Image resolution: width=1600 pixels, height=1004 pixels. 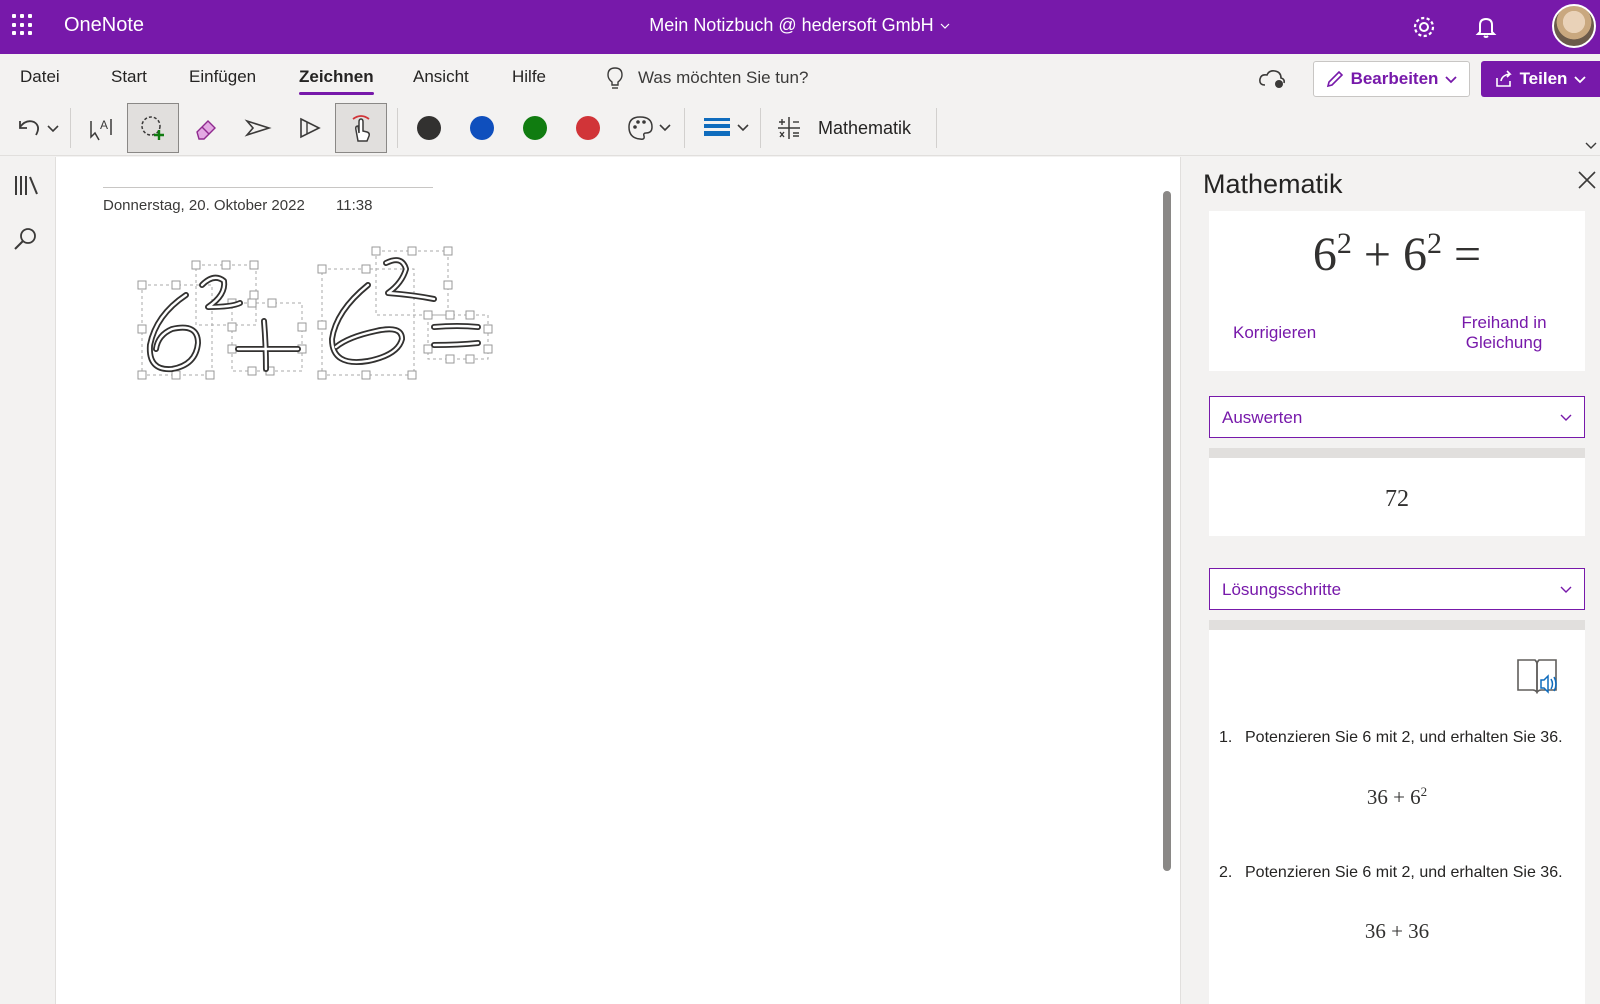 What do you see at coordinates (28, 580) in the screenshot?
I see `navigation-rail` at bounding box center [28, 580].